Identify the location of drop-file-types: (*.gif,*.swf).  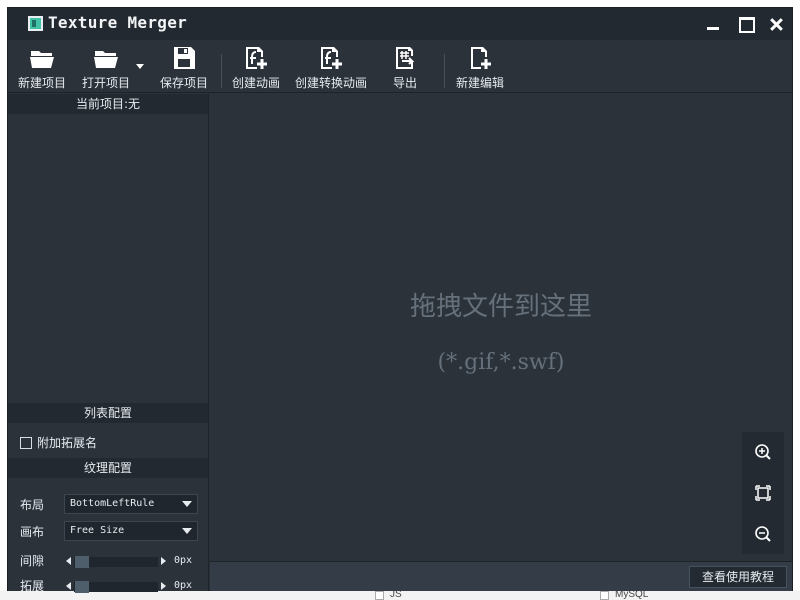
(501, 362).